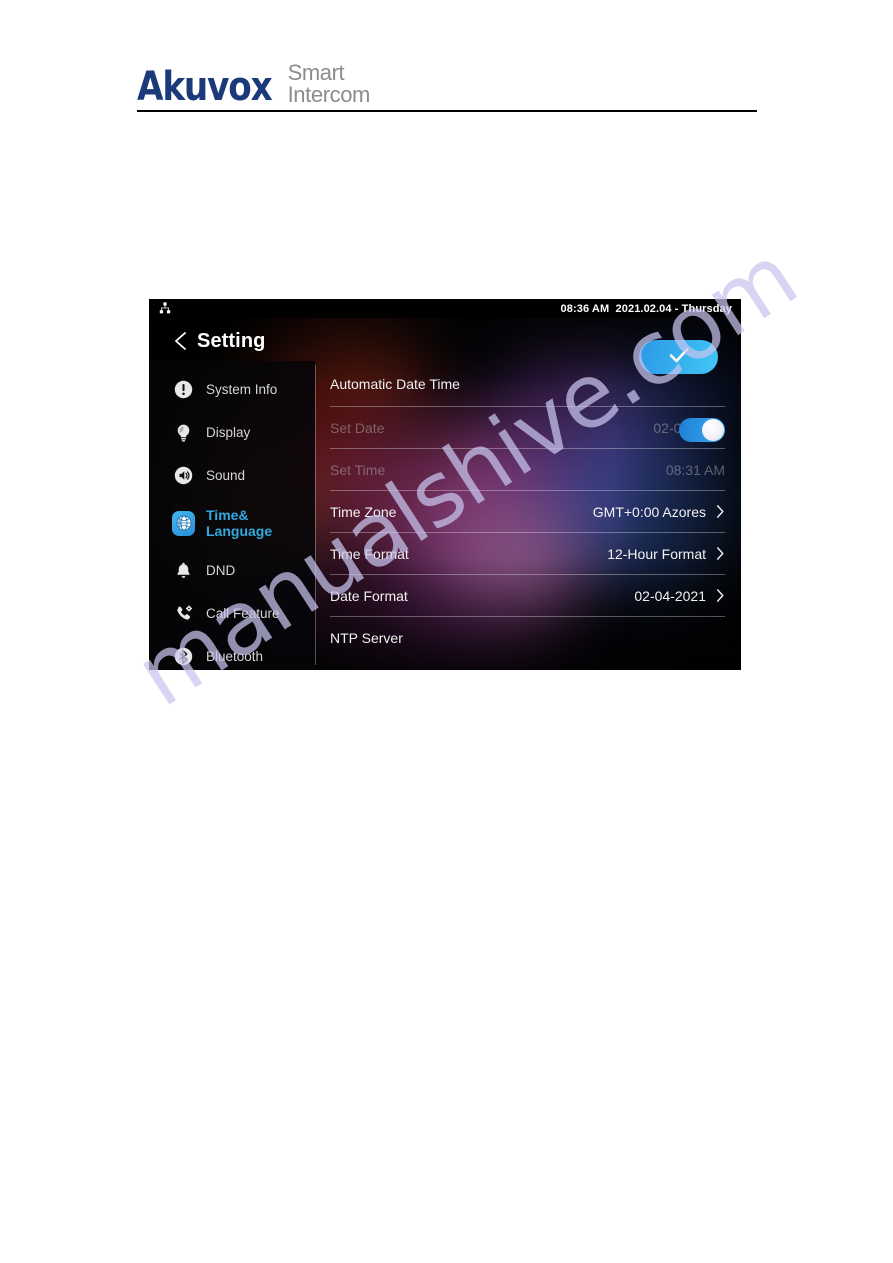  I want to click on setting-value: 02-04-2021, so click(670, 595).